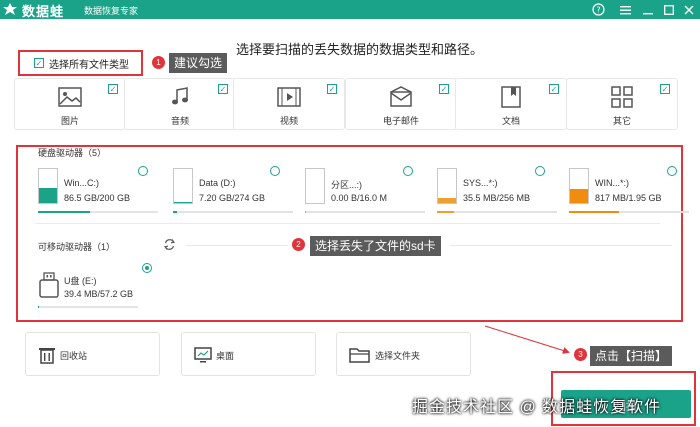  I want to click on file-type-label: 电子邮件, so click(400, 121).